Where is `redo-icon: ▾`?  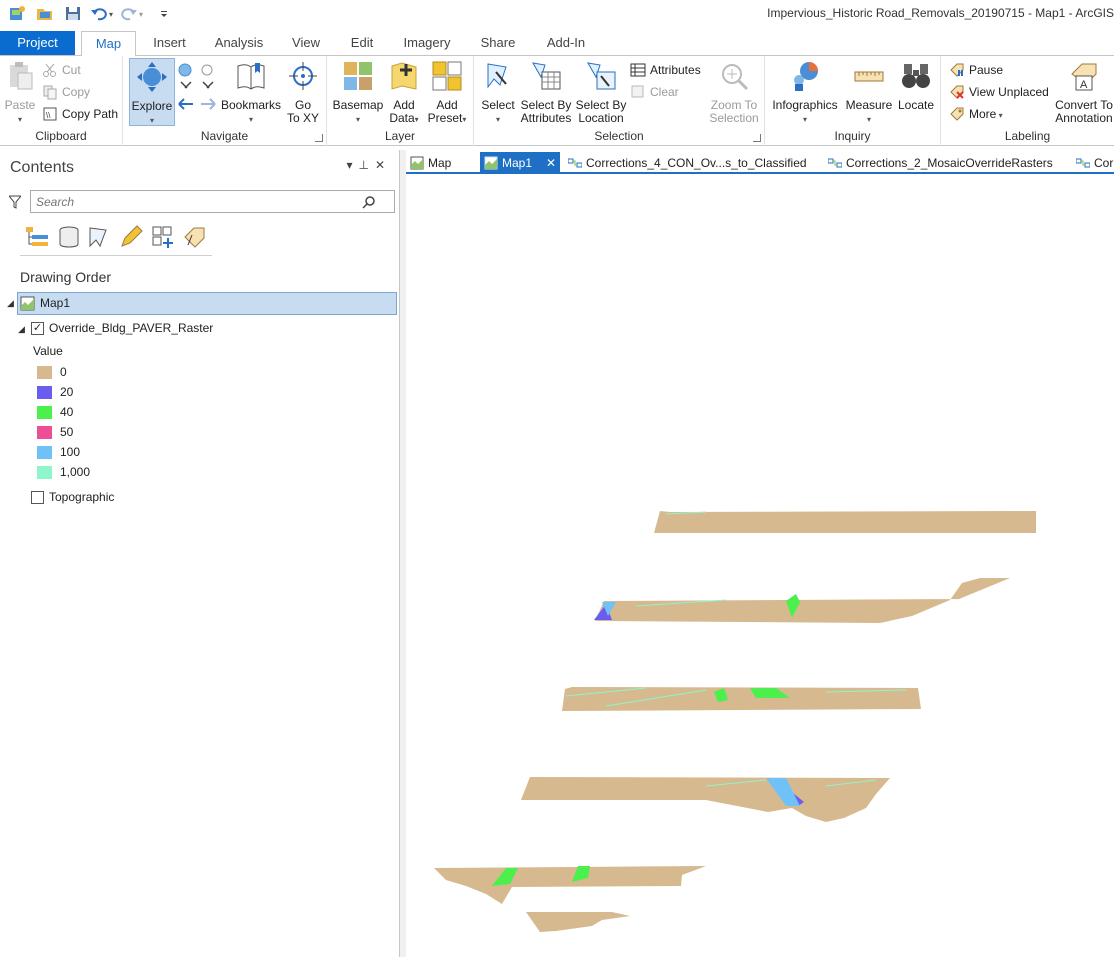
redo-icon: ▾ is located at coordinates (133, 13).